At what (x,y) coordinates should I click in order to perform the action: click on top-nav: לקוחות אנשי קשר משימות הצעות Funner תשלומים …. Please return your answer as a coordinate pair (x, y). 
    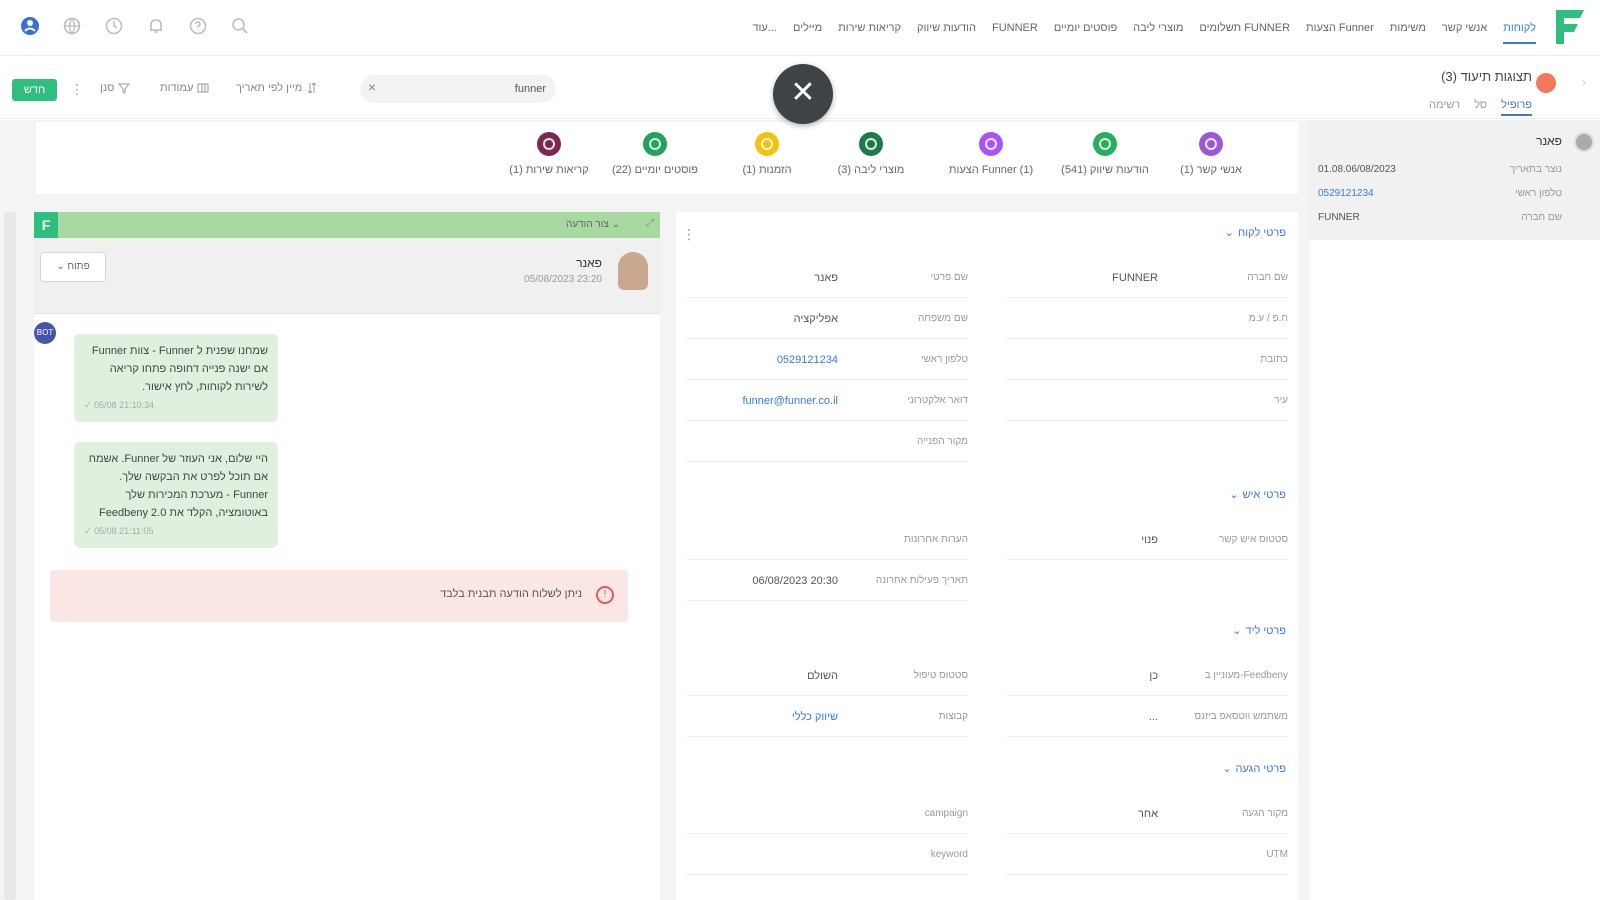
    Looking at the image, I should click on (800, 28).